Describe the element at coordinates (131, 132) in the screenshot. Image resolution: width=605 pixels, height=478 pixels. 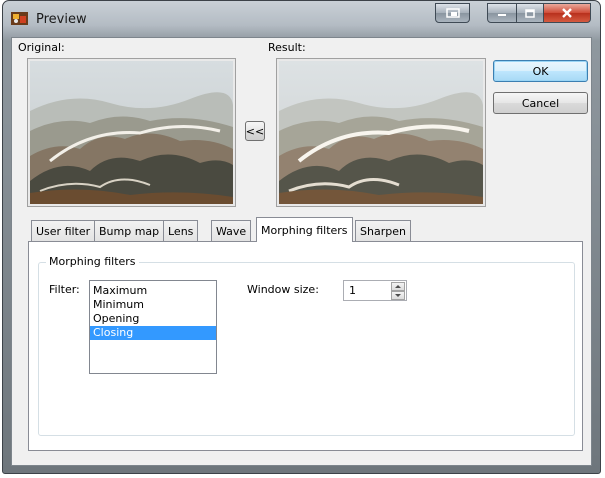
I see `original-image` at that location.